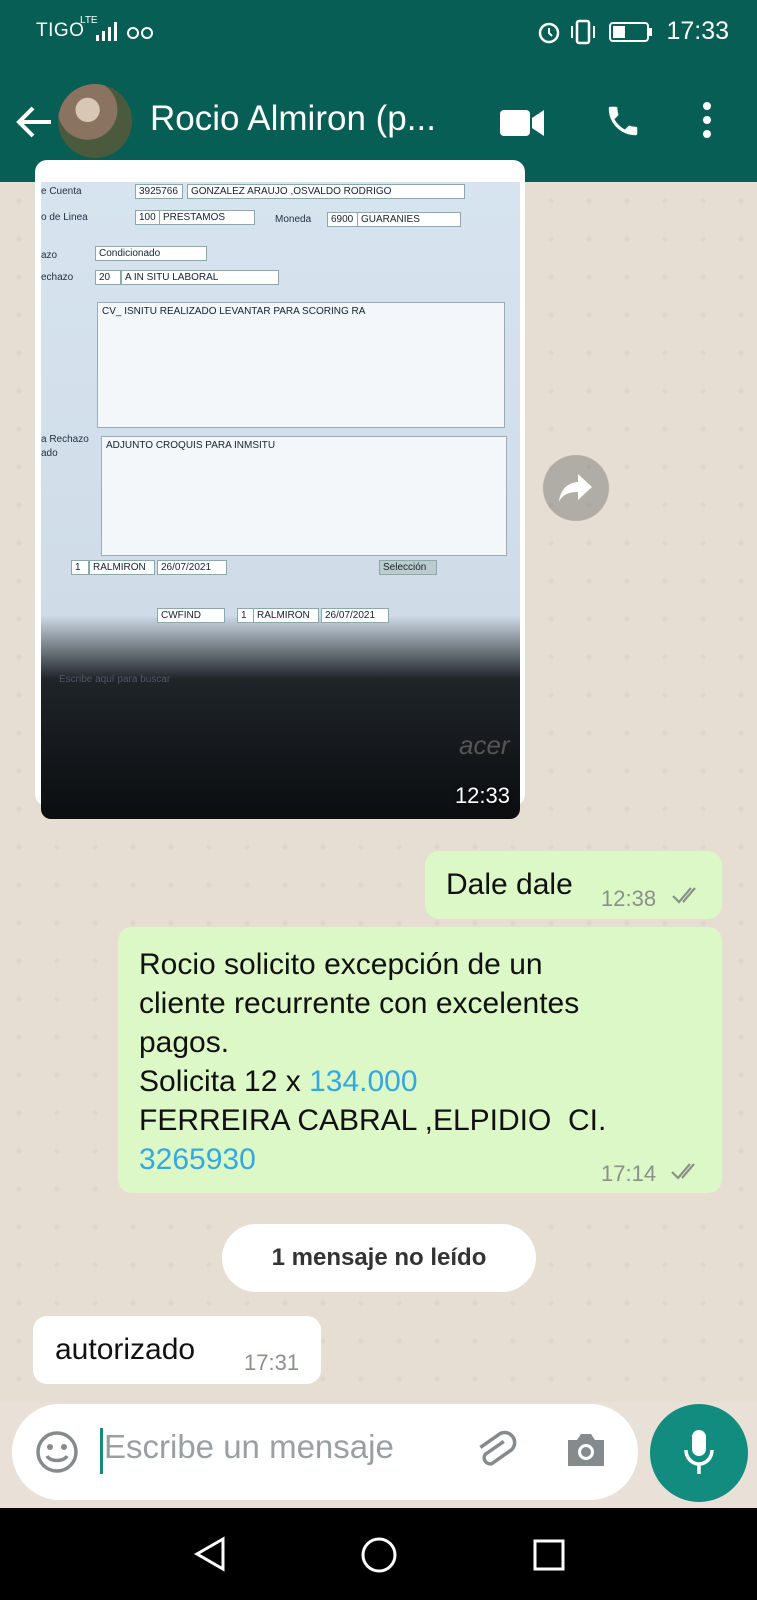 This screenshot has height=1600, width=757. Describe the element at coordinates (224, 1081) in the screenshot. I see `message-text-segment: Solicita 12 x` at that location.